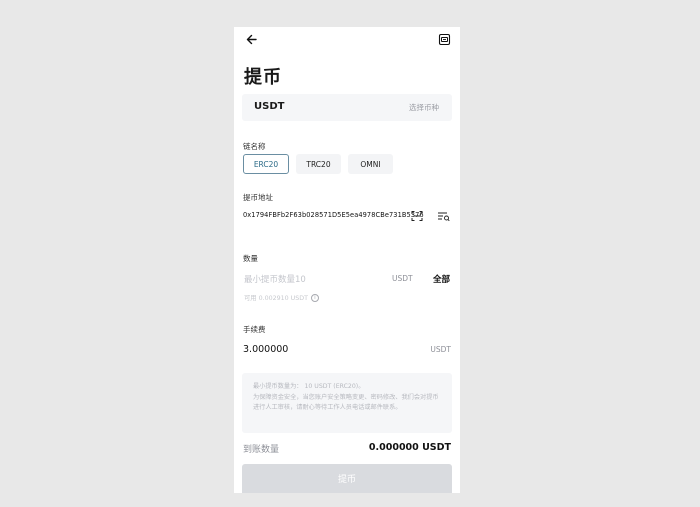  I want to click on select-coin-link: 选择币种, so click(424, 107).